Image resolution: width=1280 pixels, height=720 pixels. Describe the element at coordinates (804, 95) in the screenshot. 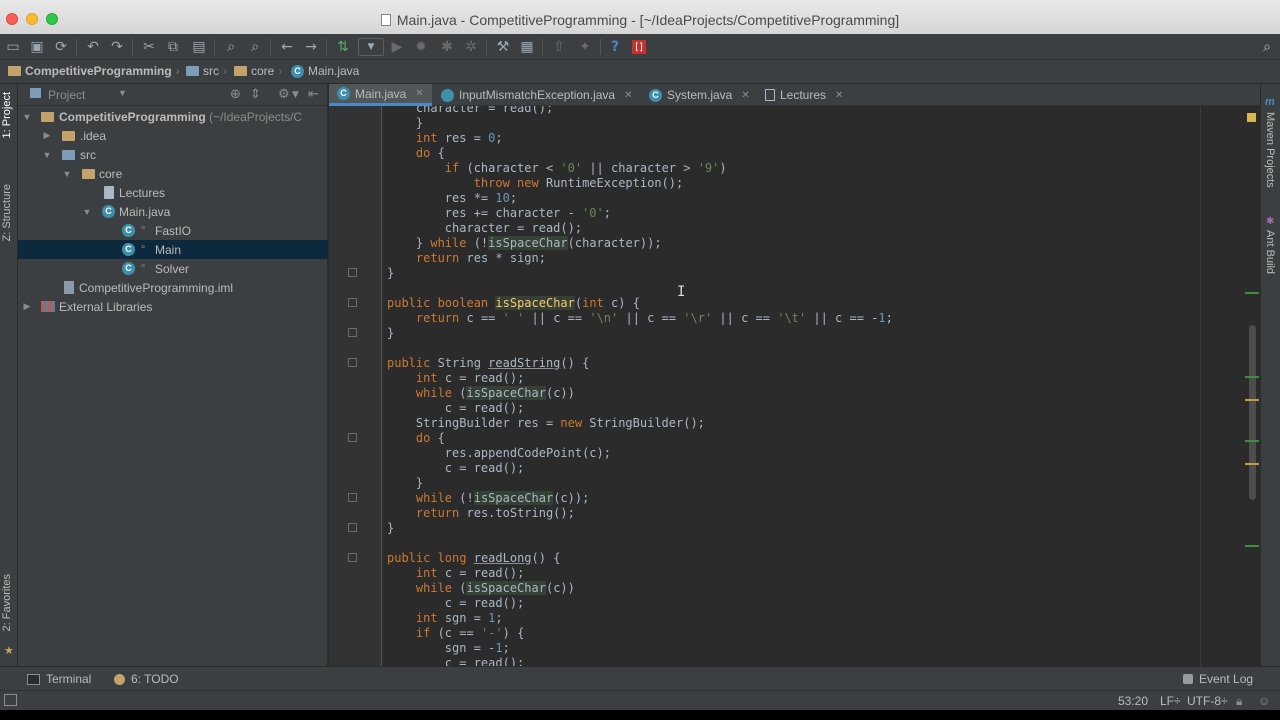

I see `tab-lectures: Lectures ✕` at that location.